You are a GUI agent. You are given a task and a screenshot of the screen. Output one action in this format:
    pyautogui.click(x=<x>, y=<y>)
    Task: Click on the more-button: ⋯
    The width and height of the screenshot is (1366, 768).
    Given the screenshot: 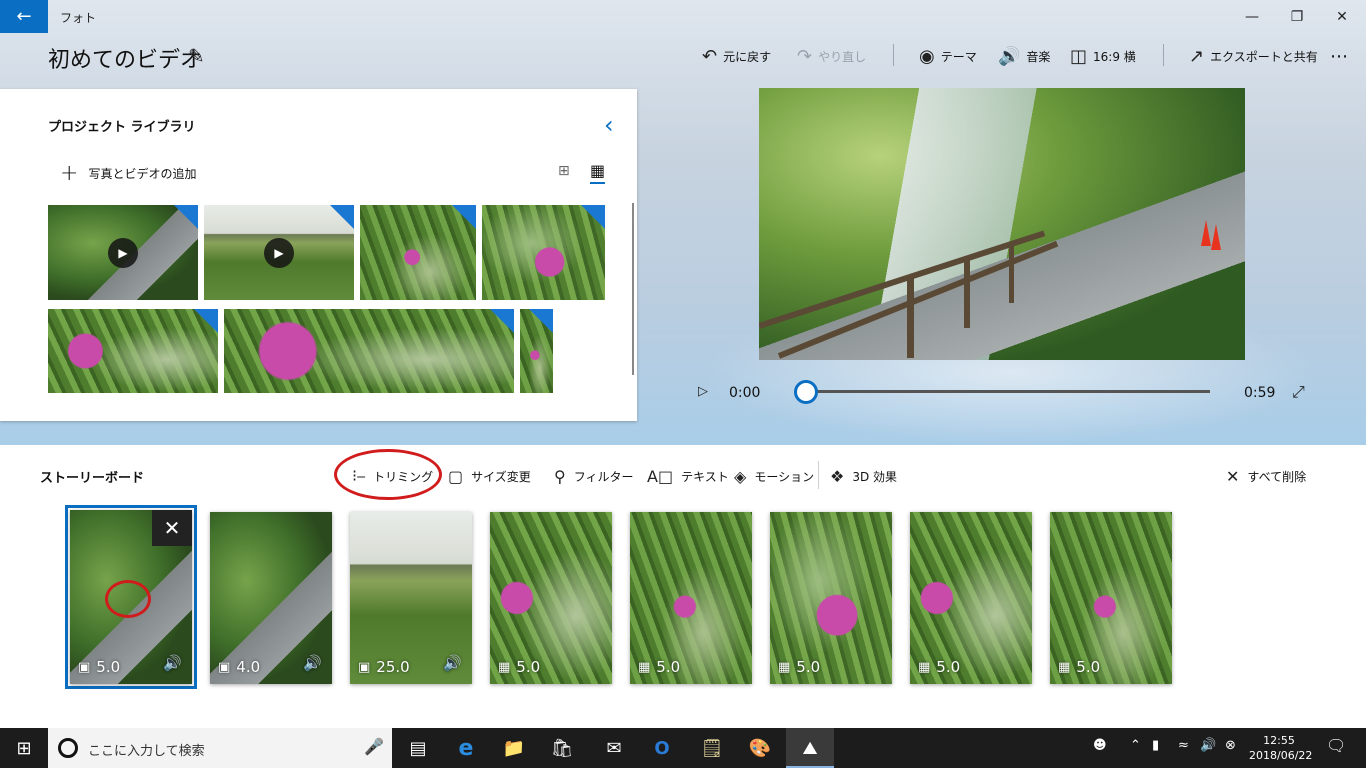 What is the action you would take?
    pyautogui.click(x=1339, y=56)
    